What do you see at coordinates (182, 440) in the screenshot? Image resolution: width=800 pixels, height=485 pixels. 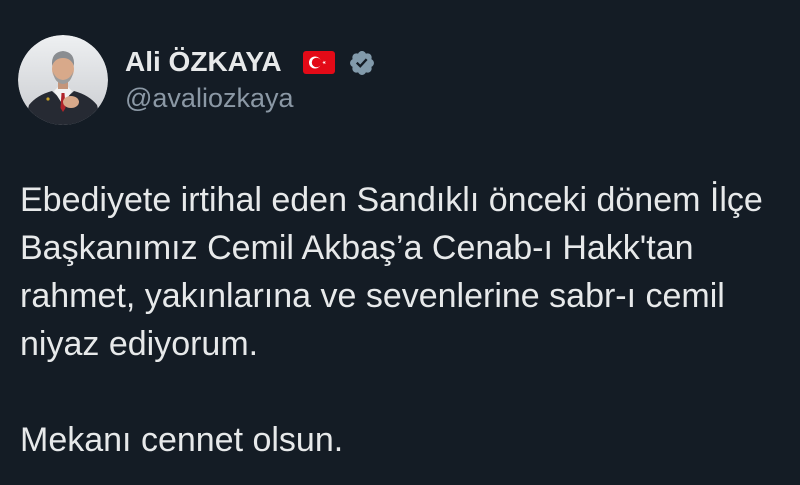 I see `tweet-line: Mekanı cennet olsun.` at bounding box center [182, 440].